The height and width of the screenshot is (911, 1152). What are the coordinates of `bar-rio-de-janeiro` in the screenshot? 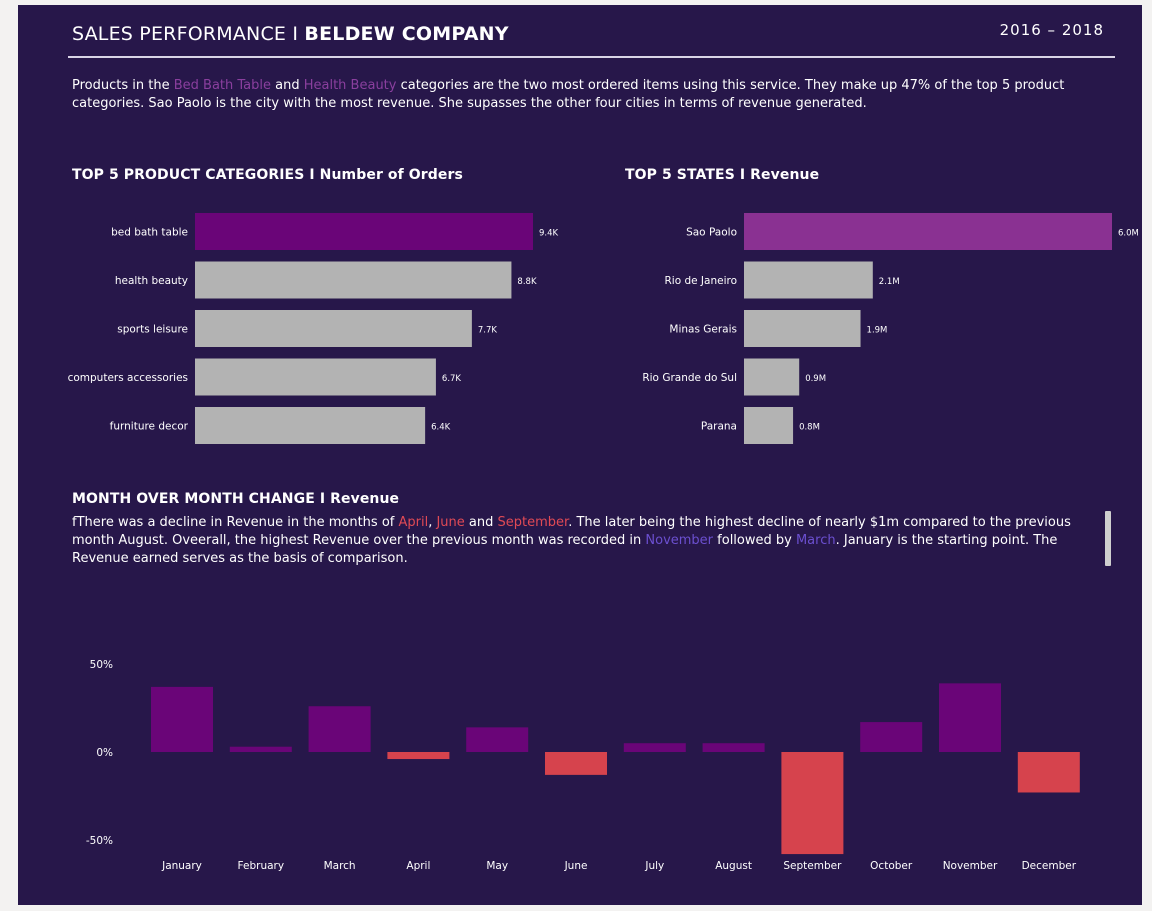 It's located at (808, 280).